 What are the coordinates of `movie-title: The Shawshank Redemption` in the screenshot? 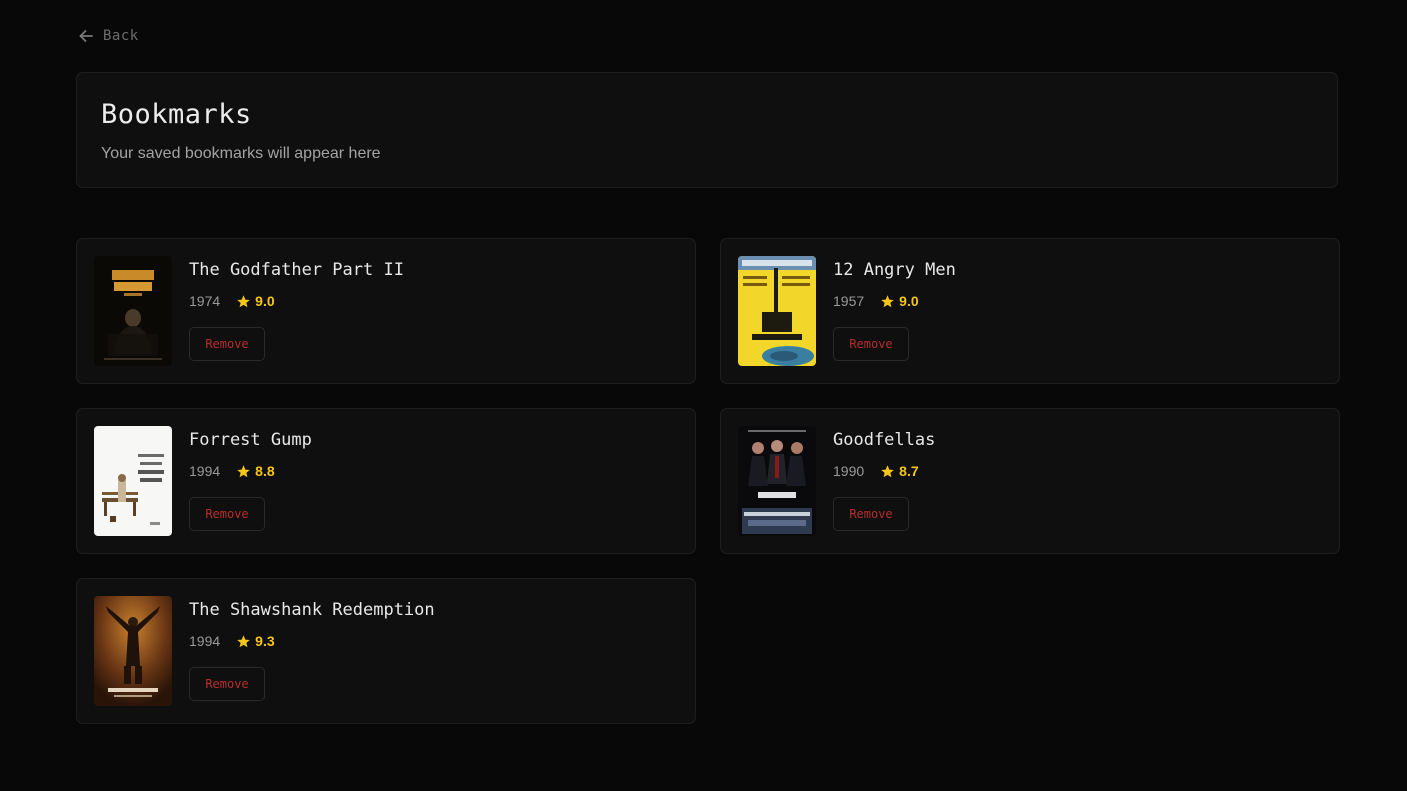 It's located at (312, 610).